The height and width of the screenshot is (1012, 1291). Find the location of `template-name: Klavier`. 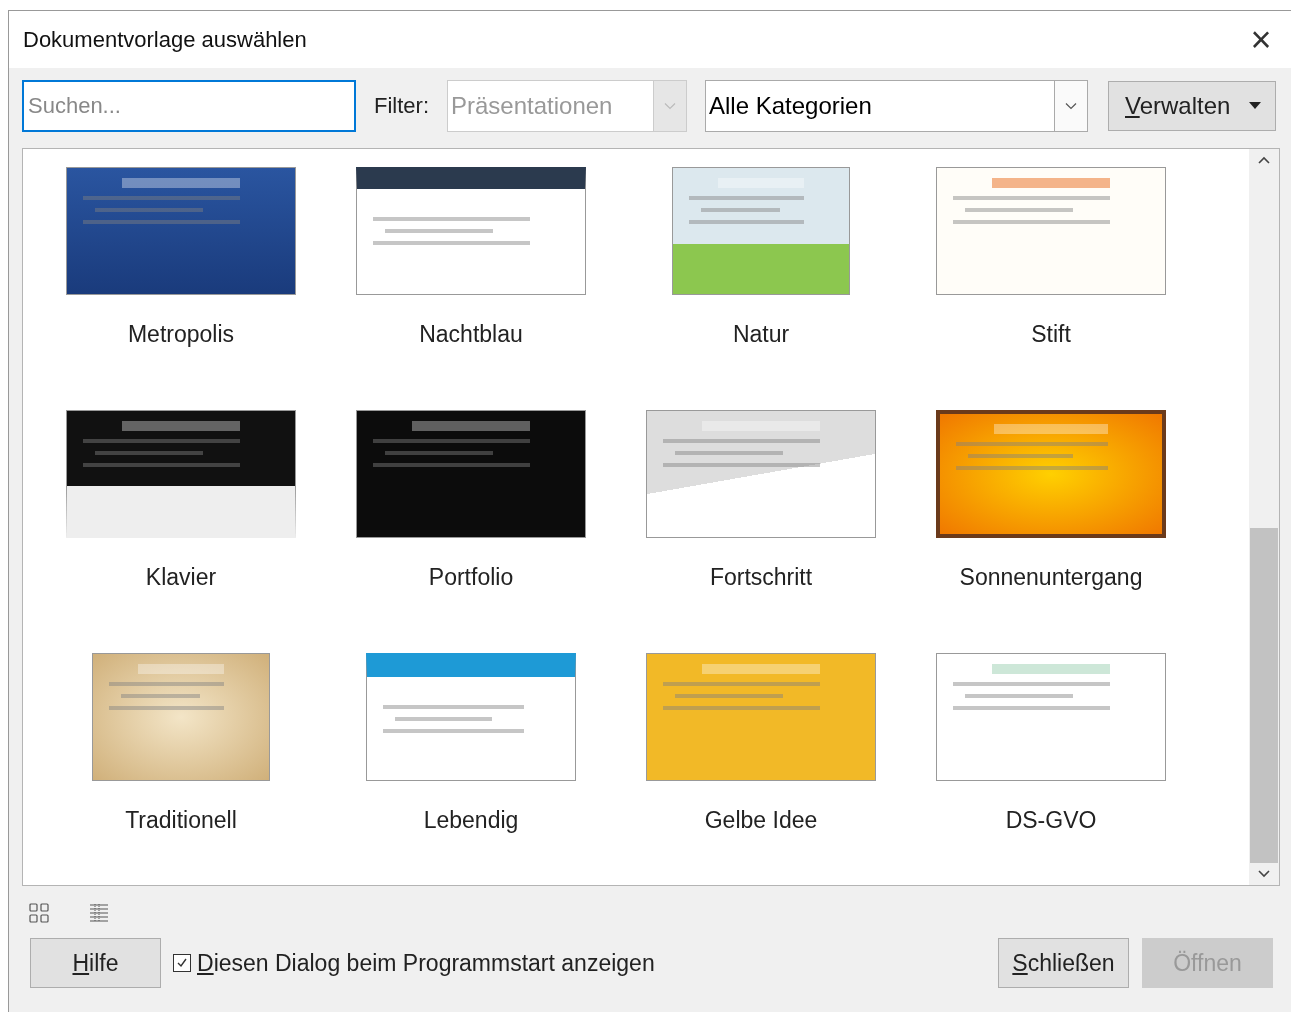

template-name: Klavier is located at coordinates (181, 577).